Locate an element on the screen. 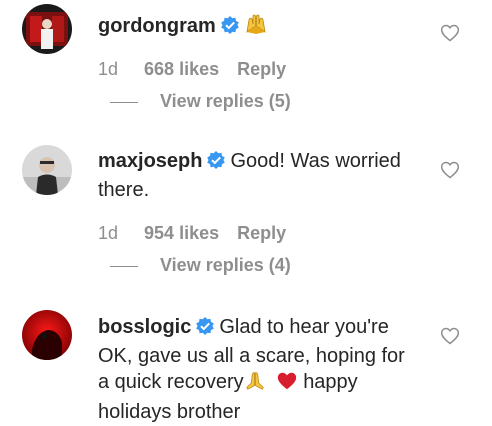  view-replies-button: View replies (4) is located at coordinates (200, 265).